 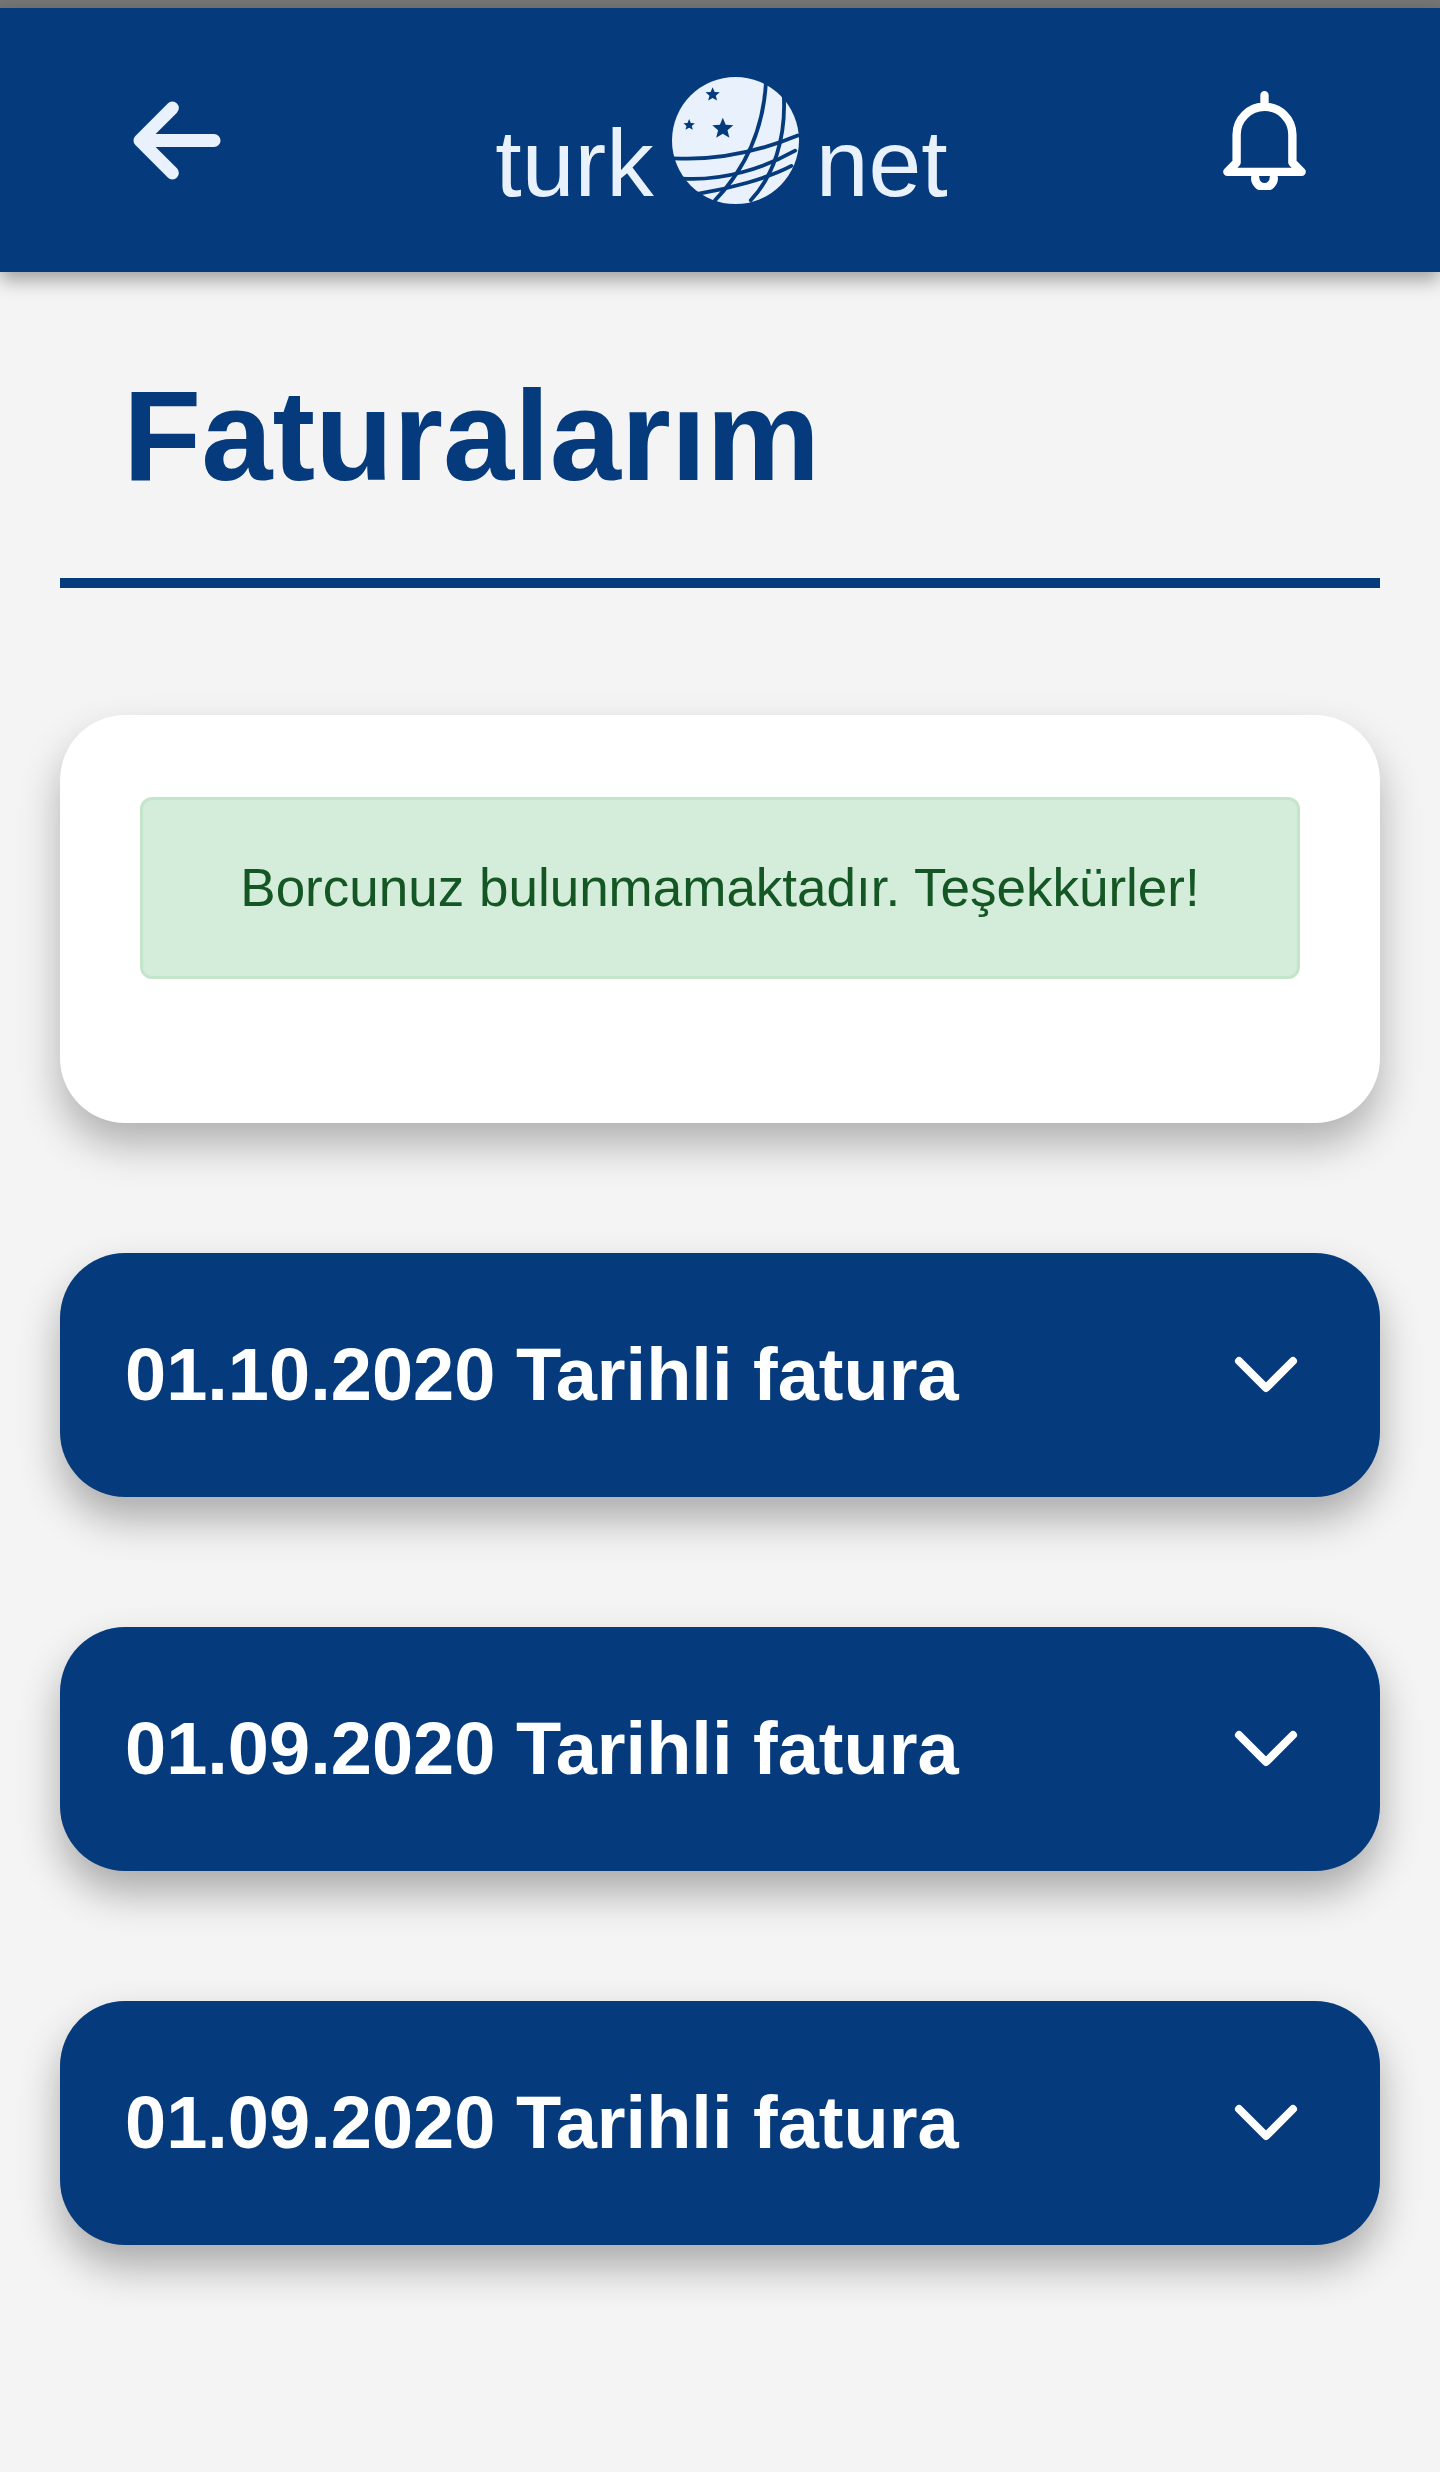 What do you see at coordinates (735, 140) in the screenshot?
I see `globe-icon` at bounding box center [735, 140].